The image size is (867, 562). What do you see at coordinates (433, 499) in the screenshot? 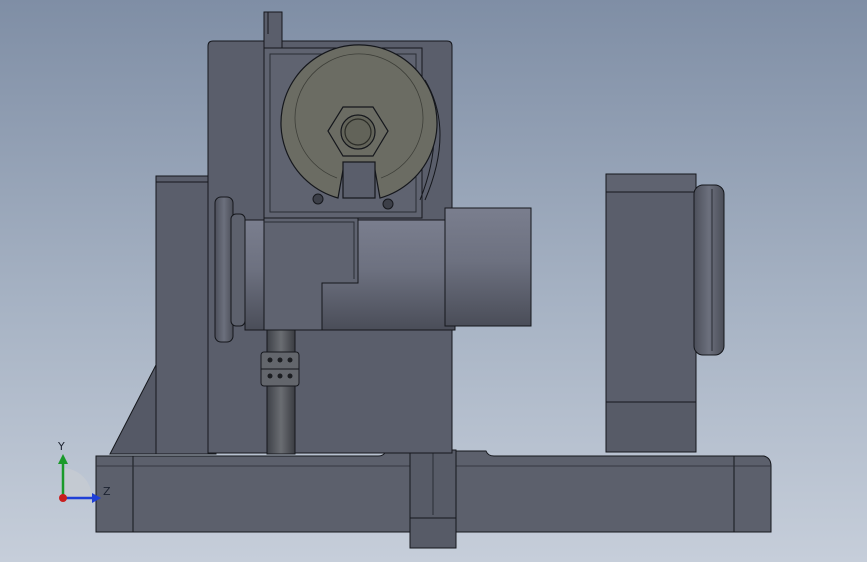
I see `center-boss` at bounding box center [433, 499].